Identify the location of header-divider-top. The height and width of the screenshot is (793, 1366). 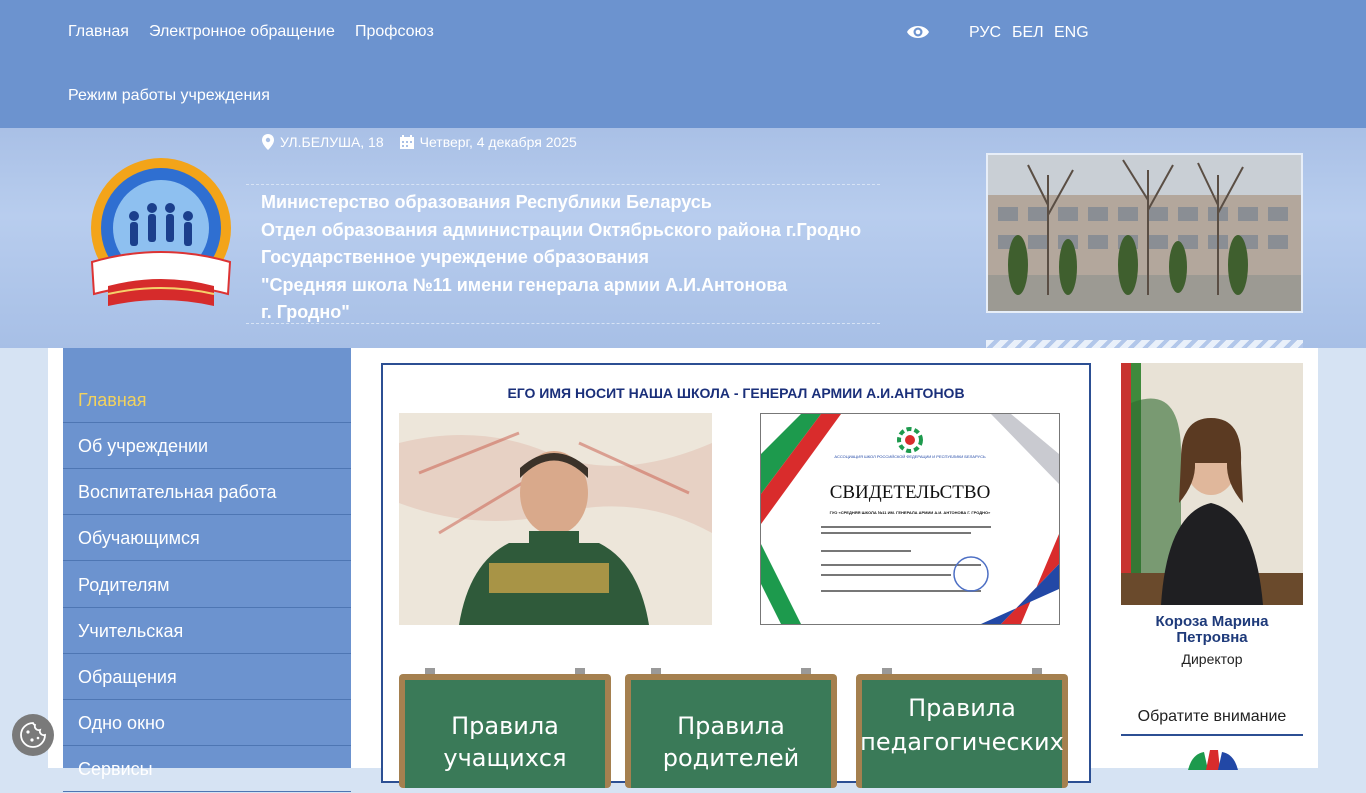
(563, 184).